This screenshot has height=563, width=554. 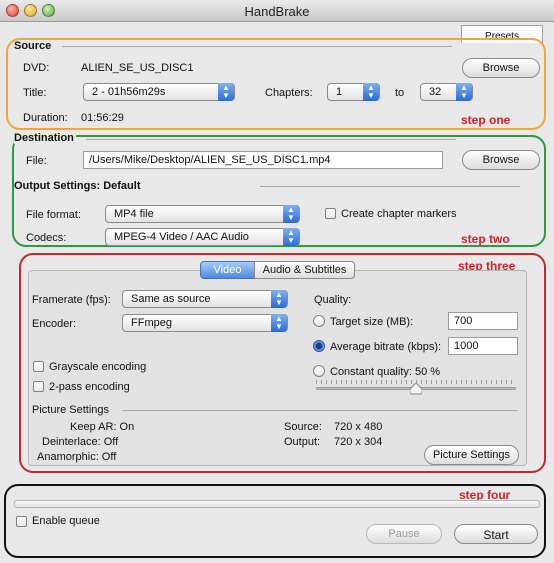 What do you see at coordinates (71, 410) in the screenshot?
I see `picture-settings-heading: Picture Settings` at bounding box center [71, 410].